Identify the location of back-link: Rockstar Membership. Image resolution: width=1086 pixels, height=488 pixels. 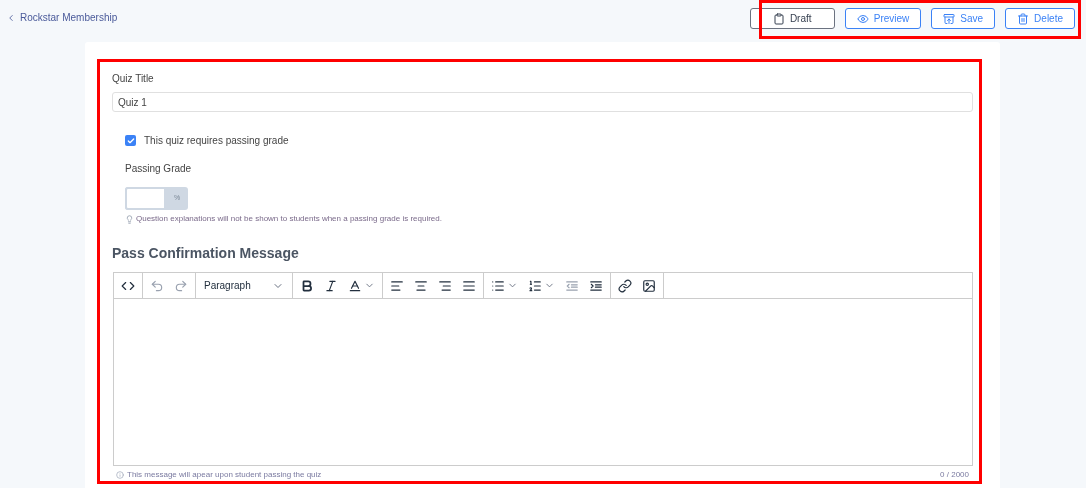
(62, 17).